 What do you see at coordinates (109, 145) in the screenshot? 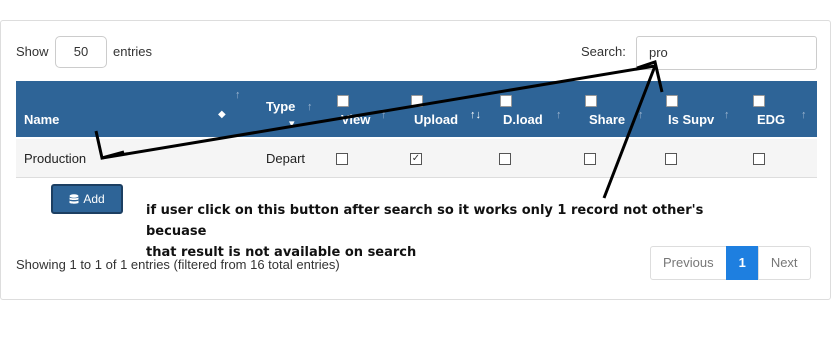
I see `arrow-head-row` at bounding box center [109, 145].